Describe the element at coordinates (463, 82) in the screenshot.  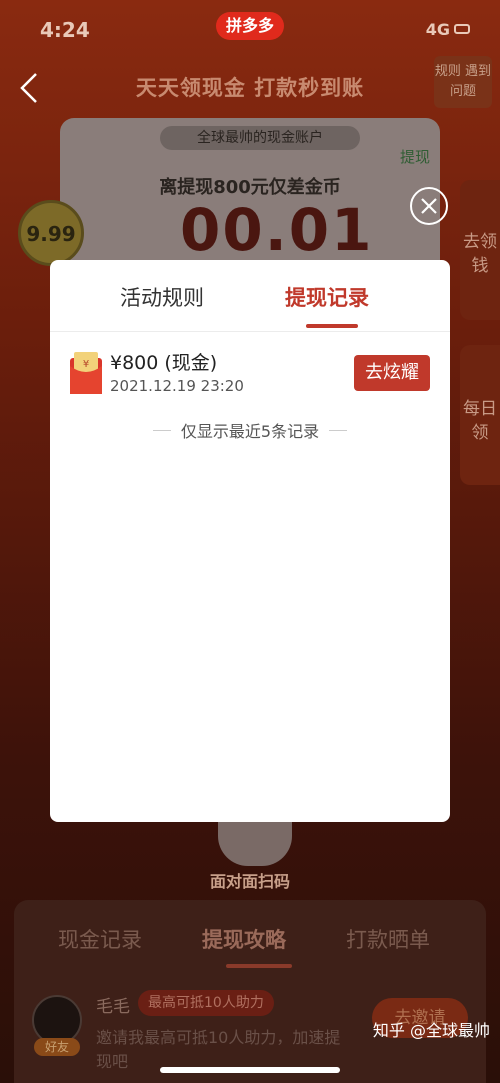
I see `rules-tag: 规则 遇到问题` at that location.